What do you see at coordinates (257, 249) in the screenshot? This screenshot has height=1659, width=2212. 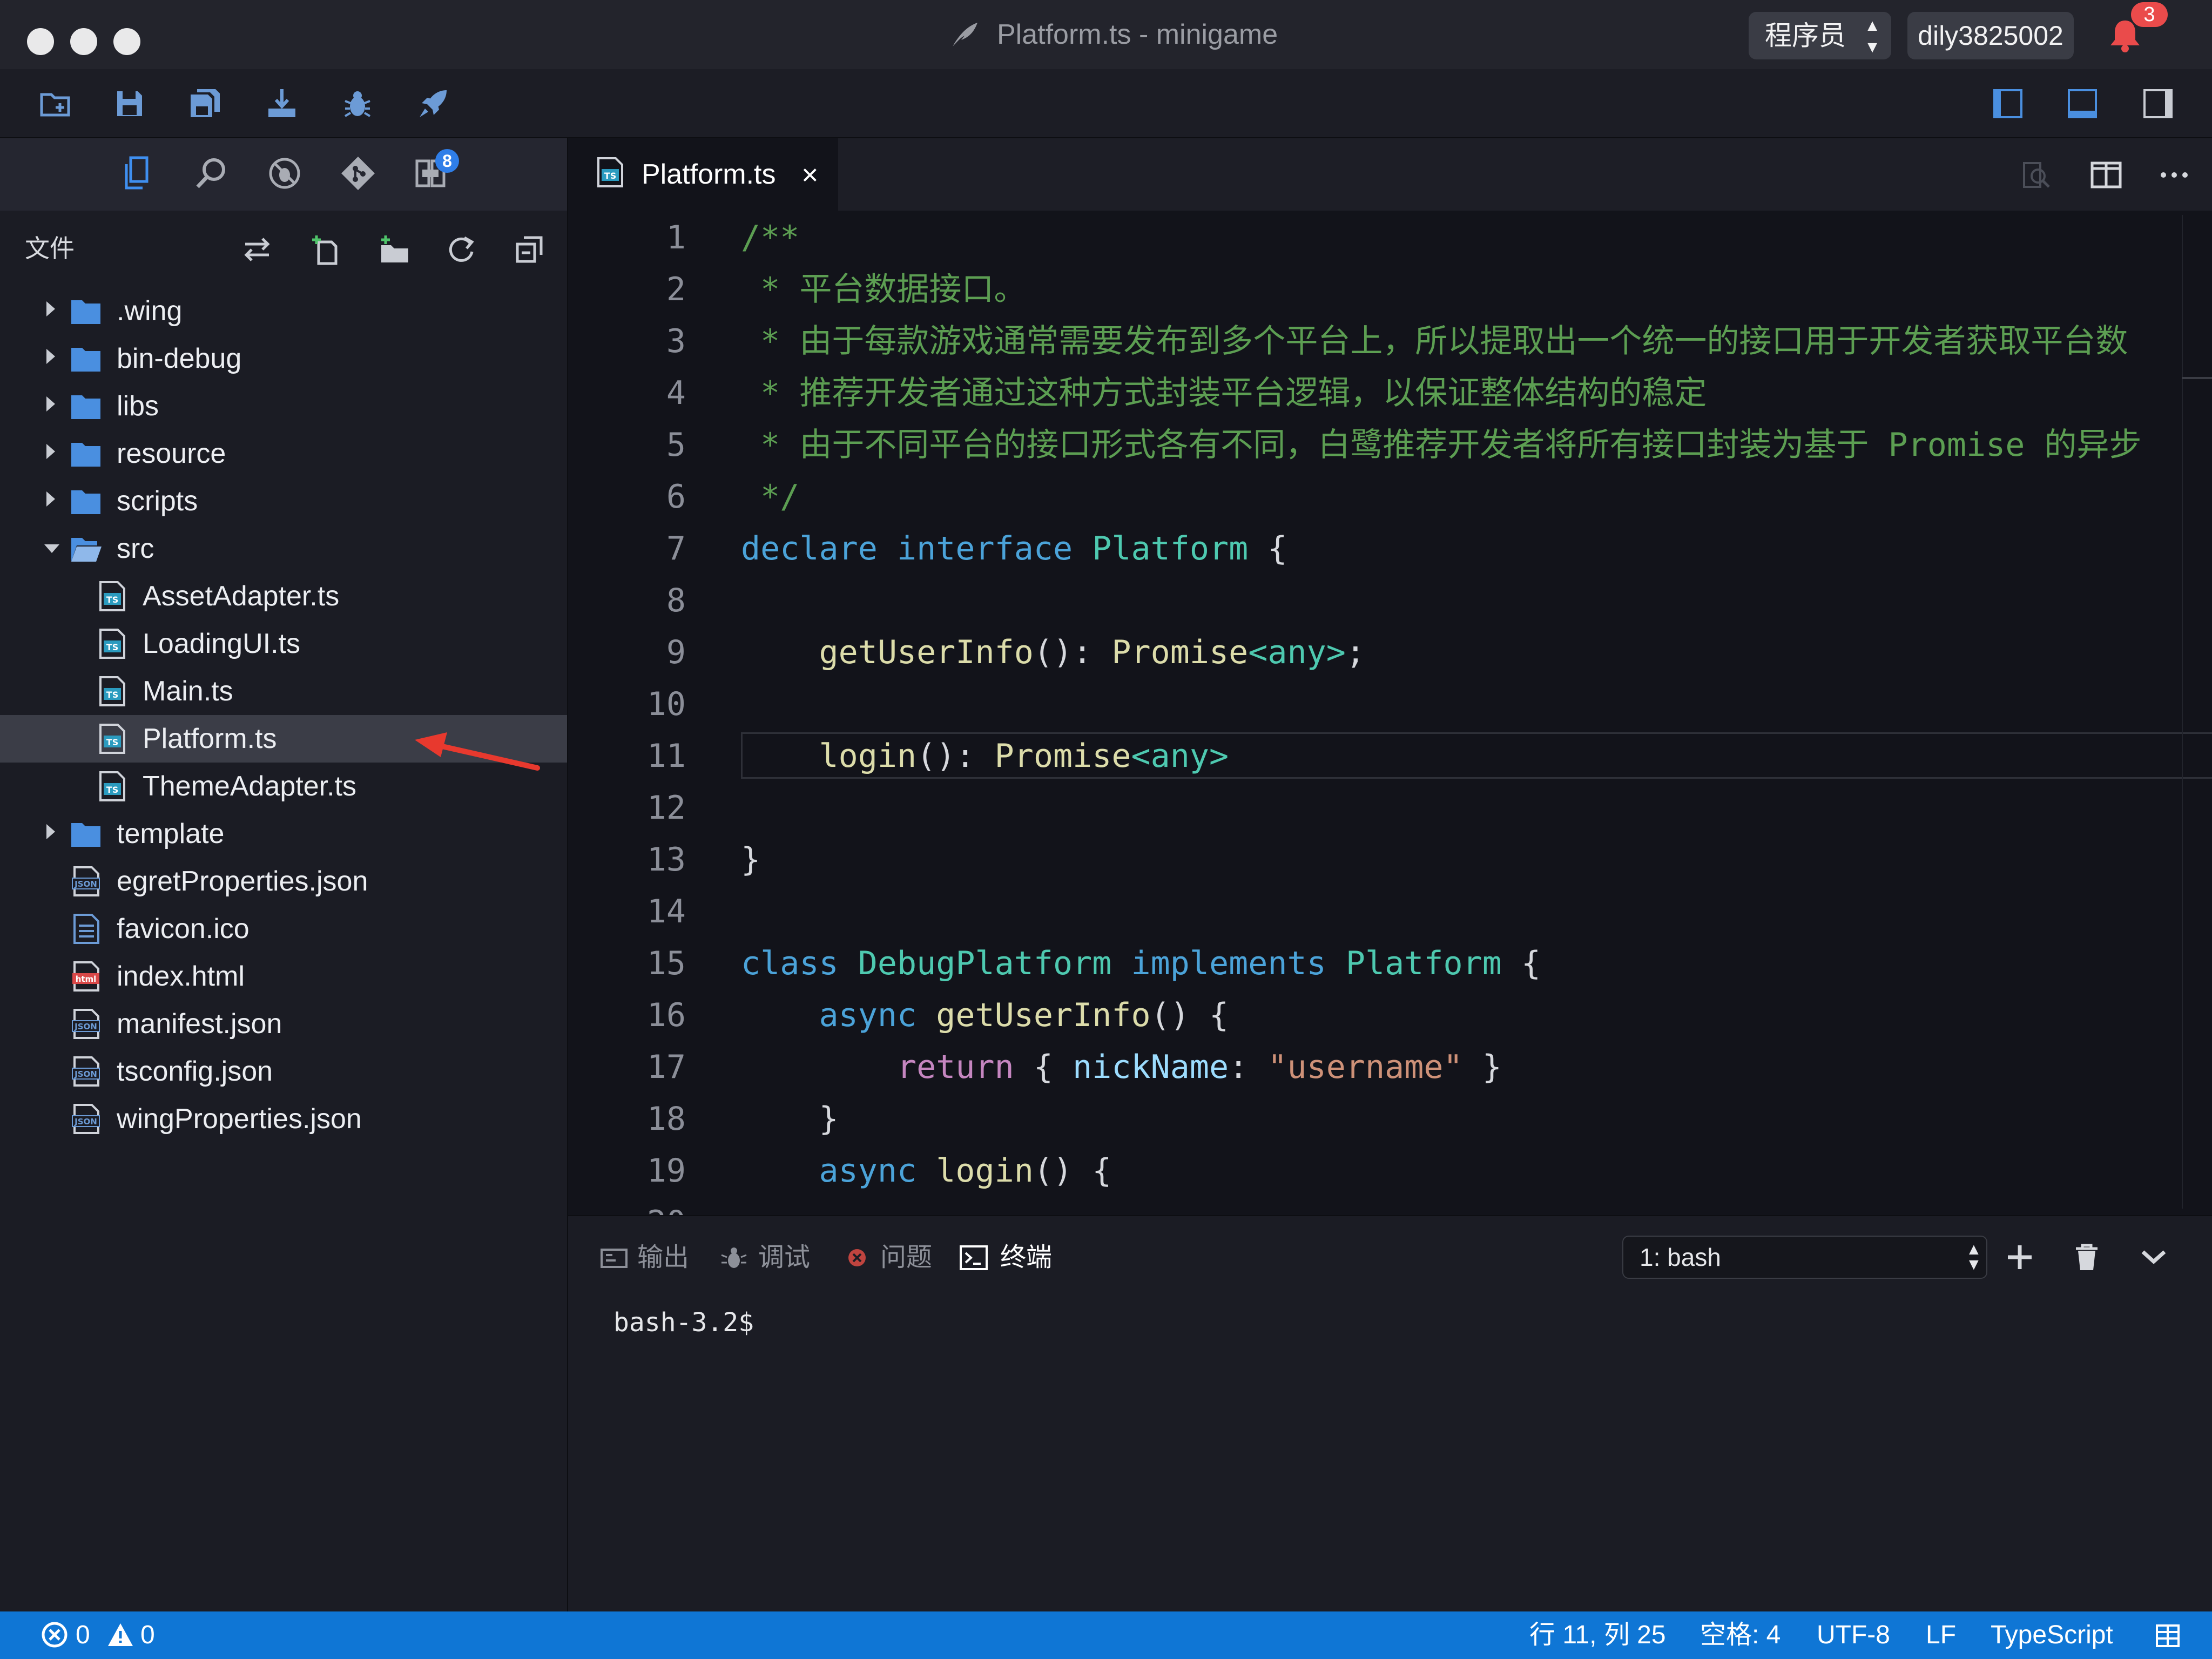 I see `sync-button` at bounding box center [257, 249].